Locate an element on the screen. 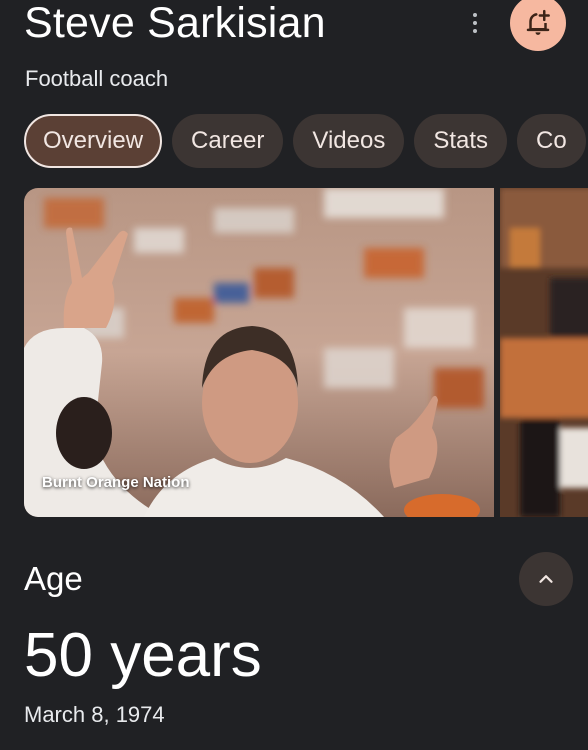  chevron-up-icon is located at coordinates (546, 579).